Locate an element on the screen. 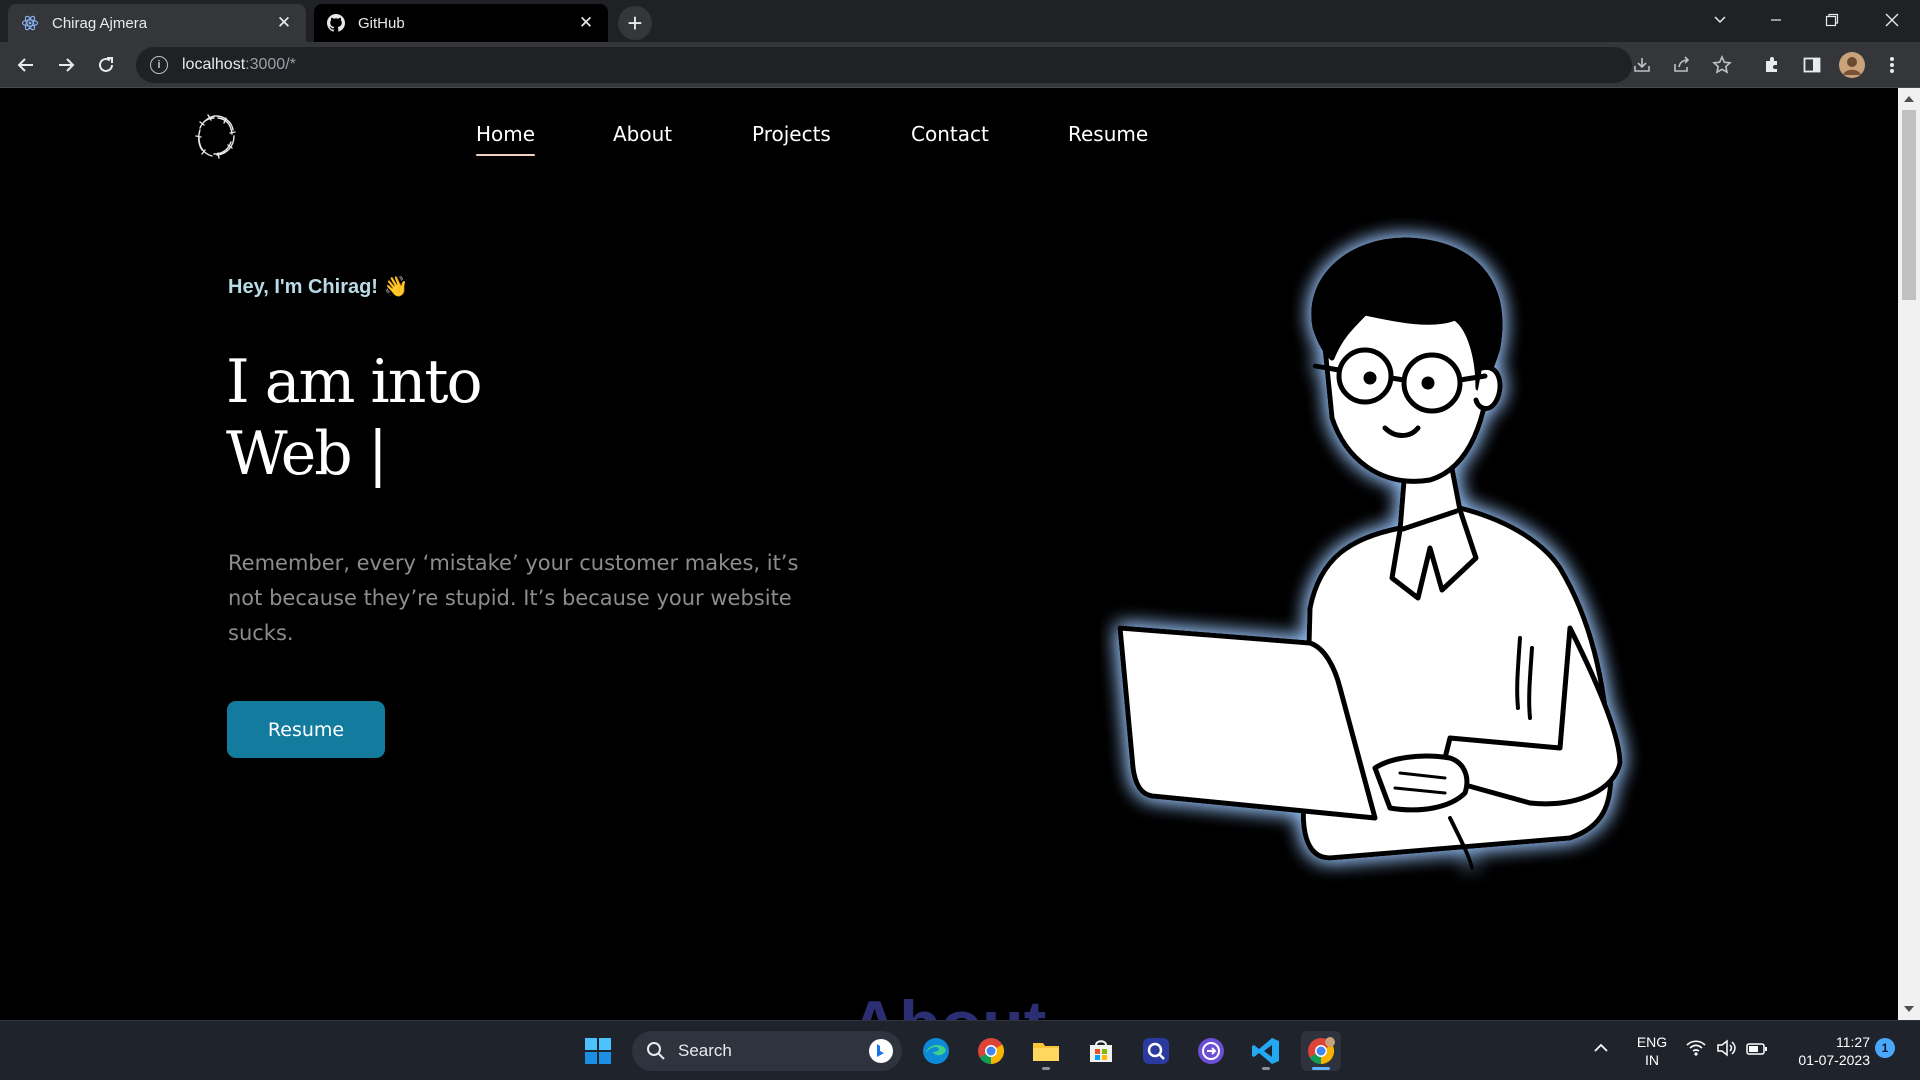  tab-search-icon is located at coordinates (1720, 20).